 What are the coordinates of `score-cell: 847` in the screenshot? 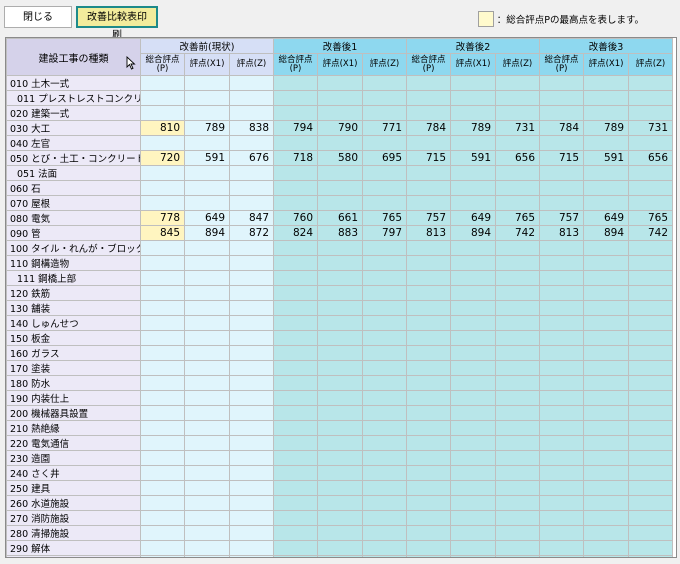 It's located at (251, 218).